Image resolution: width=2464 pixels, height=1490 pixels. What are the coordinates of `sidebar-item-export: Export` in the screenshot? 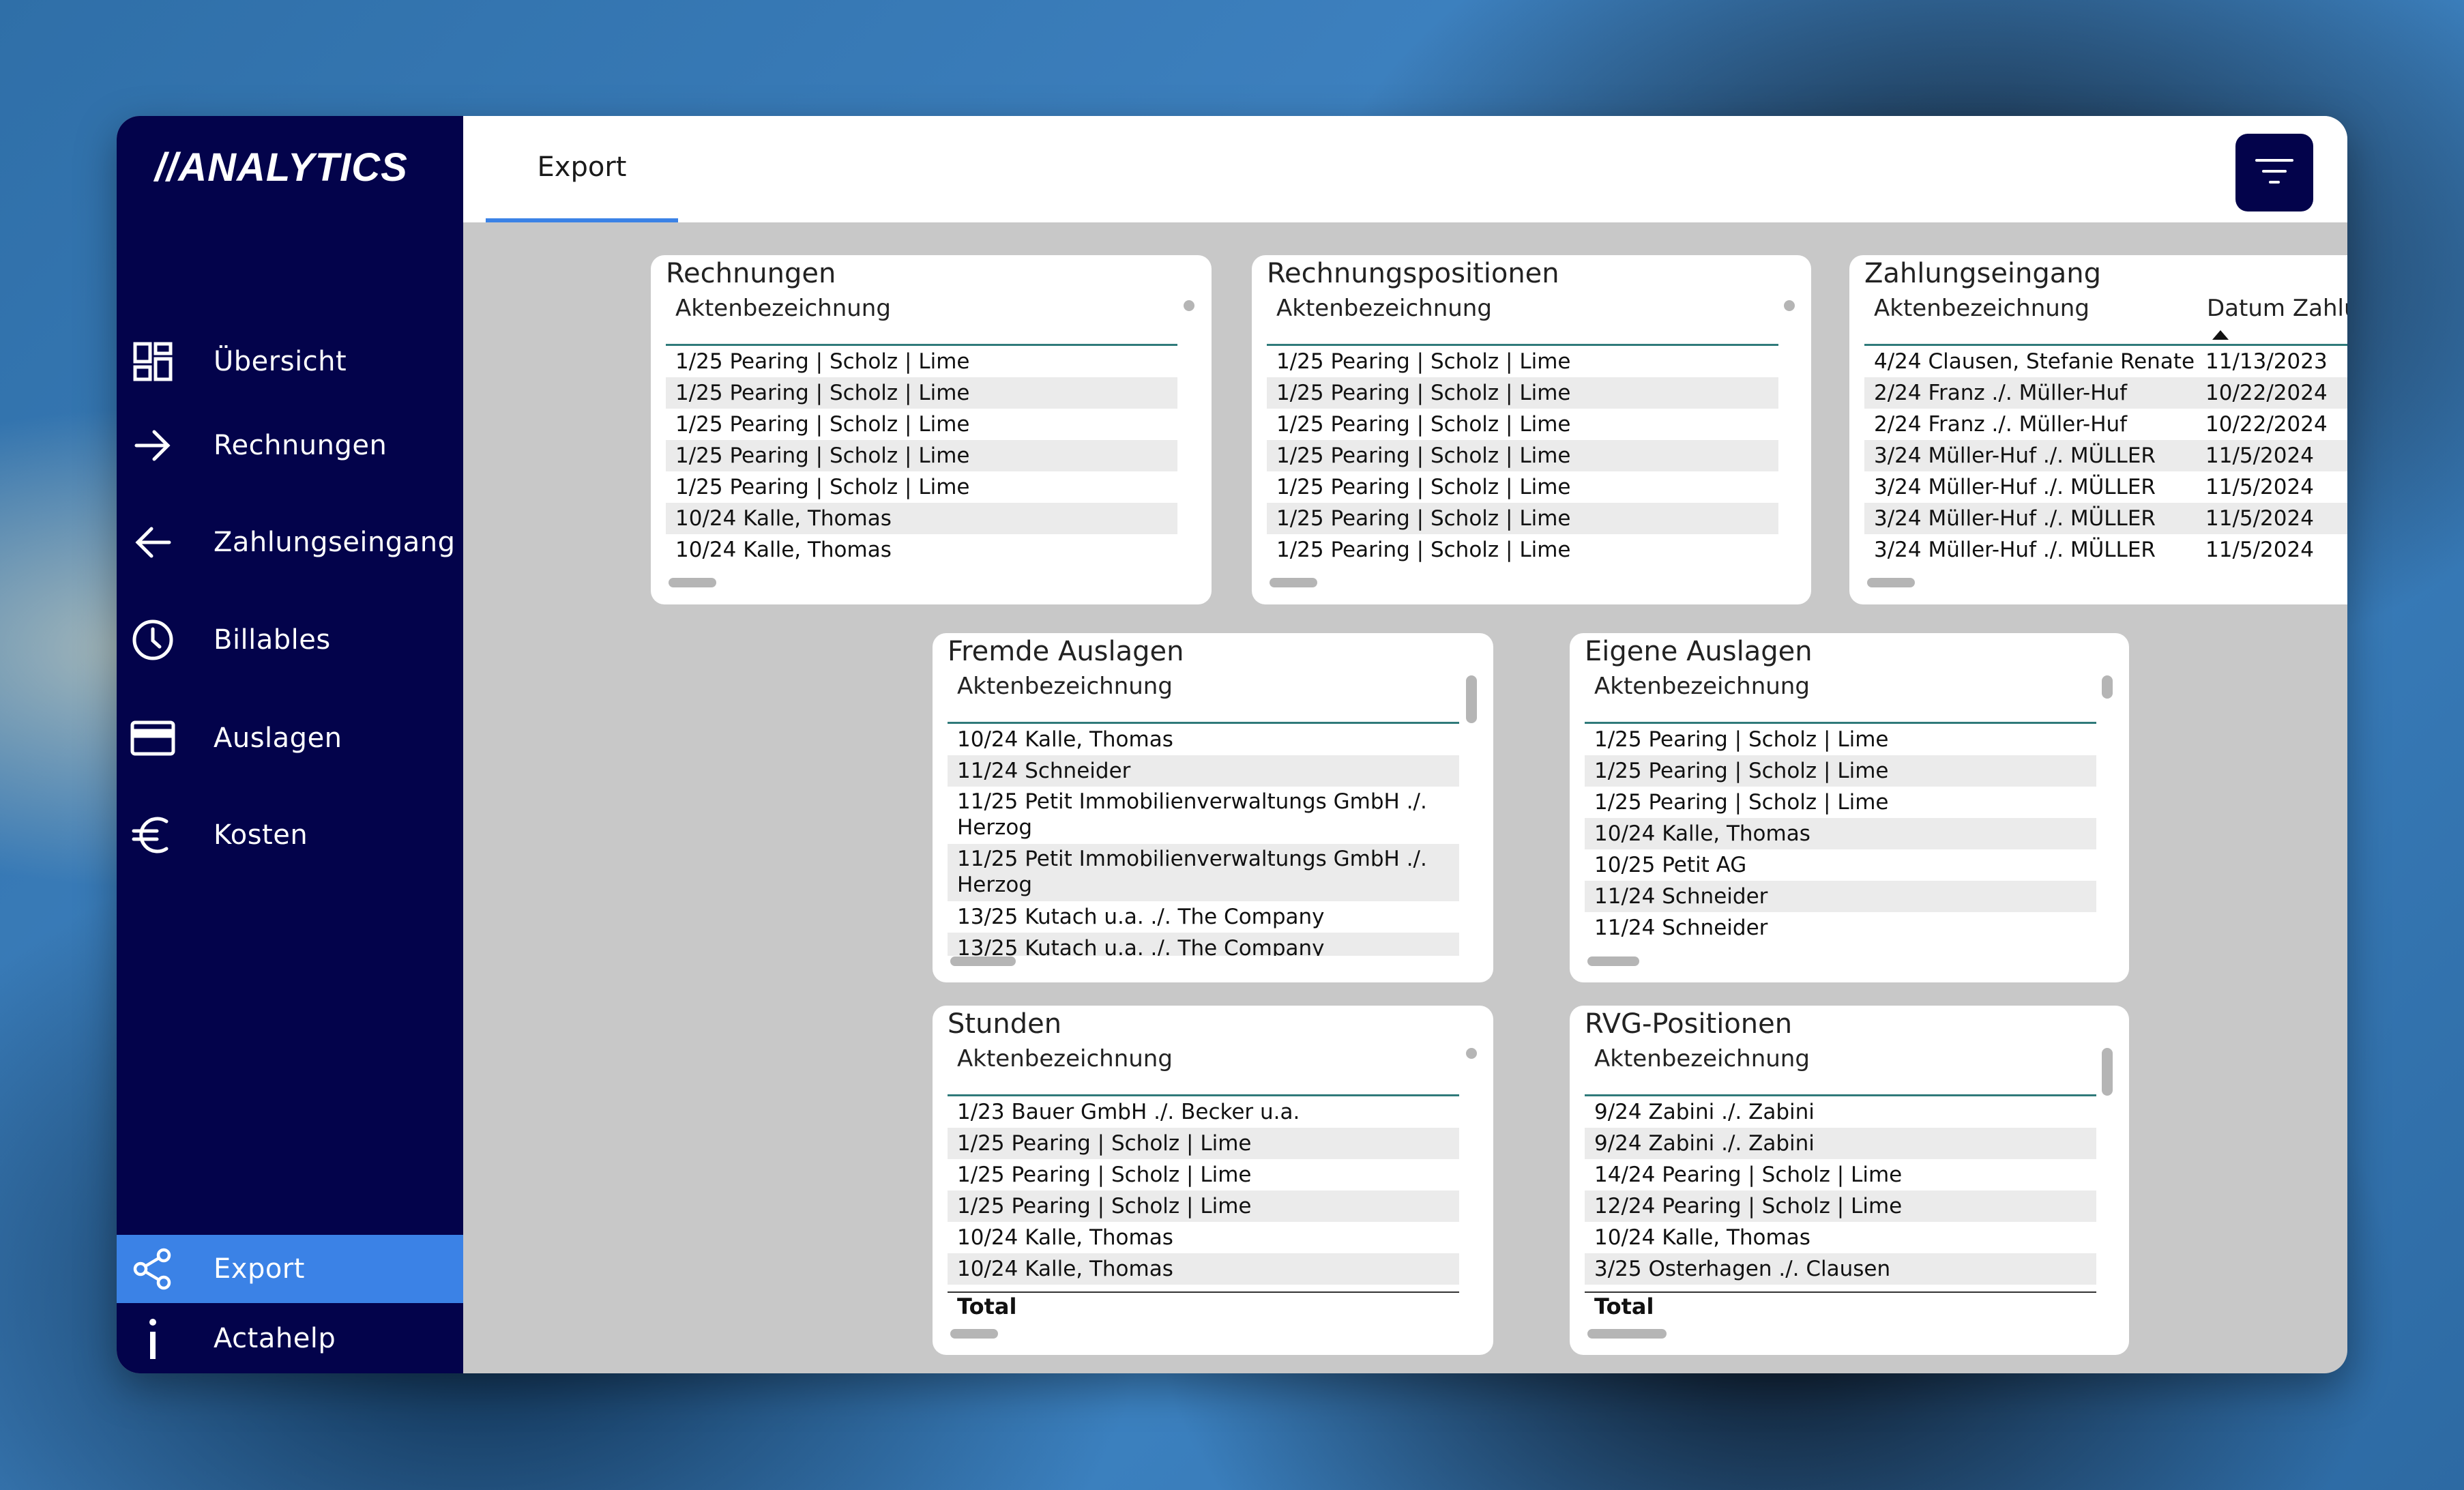 It's located at (290, 1269).